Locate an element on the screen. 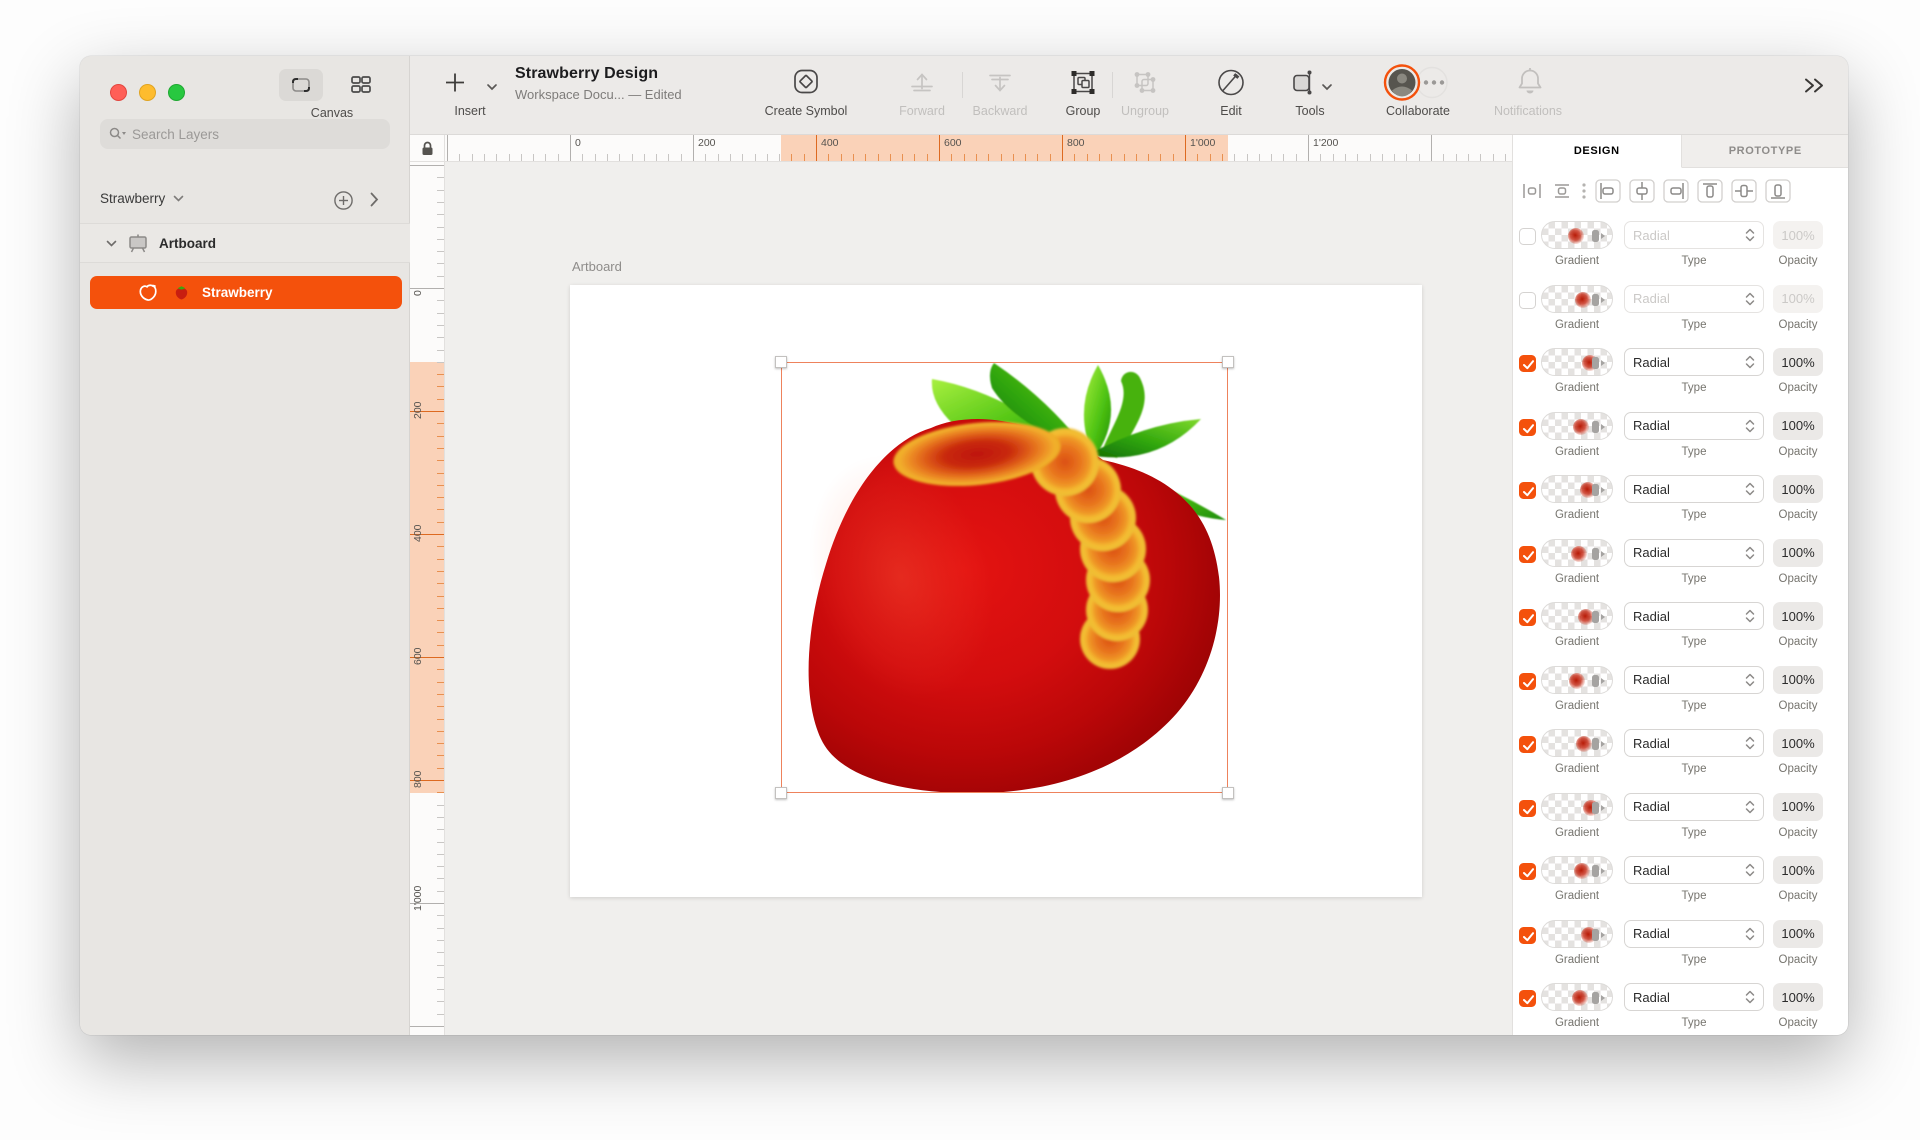 The width and height of the screenshot is (1920, 1140). insert-button is located at coordinates (455, 85).